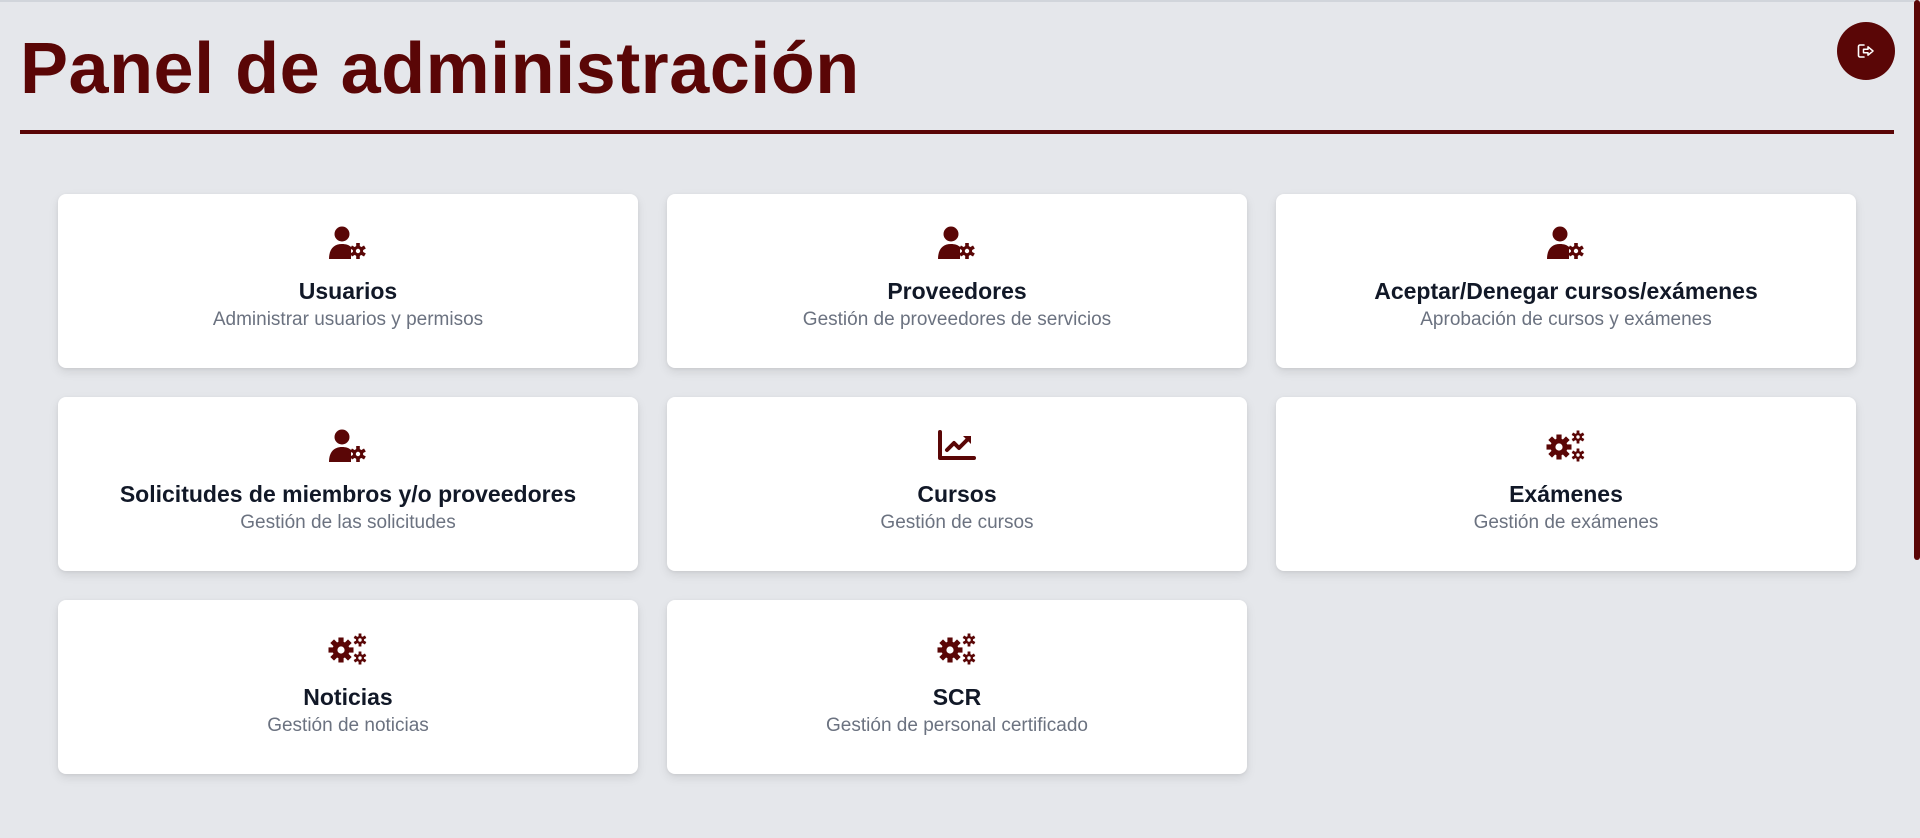 Image resolution: width=1920 pixels, height=838 pixels. I want to click on card-title: Cursos, so click(957, 494).